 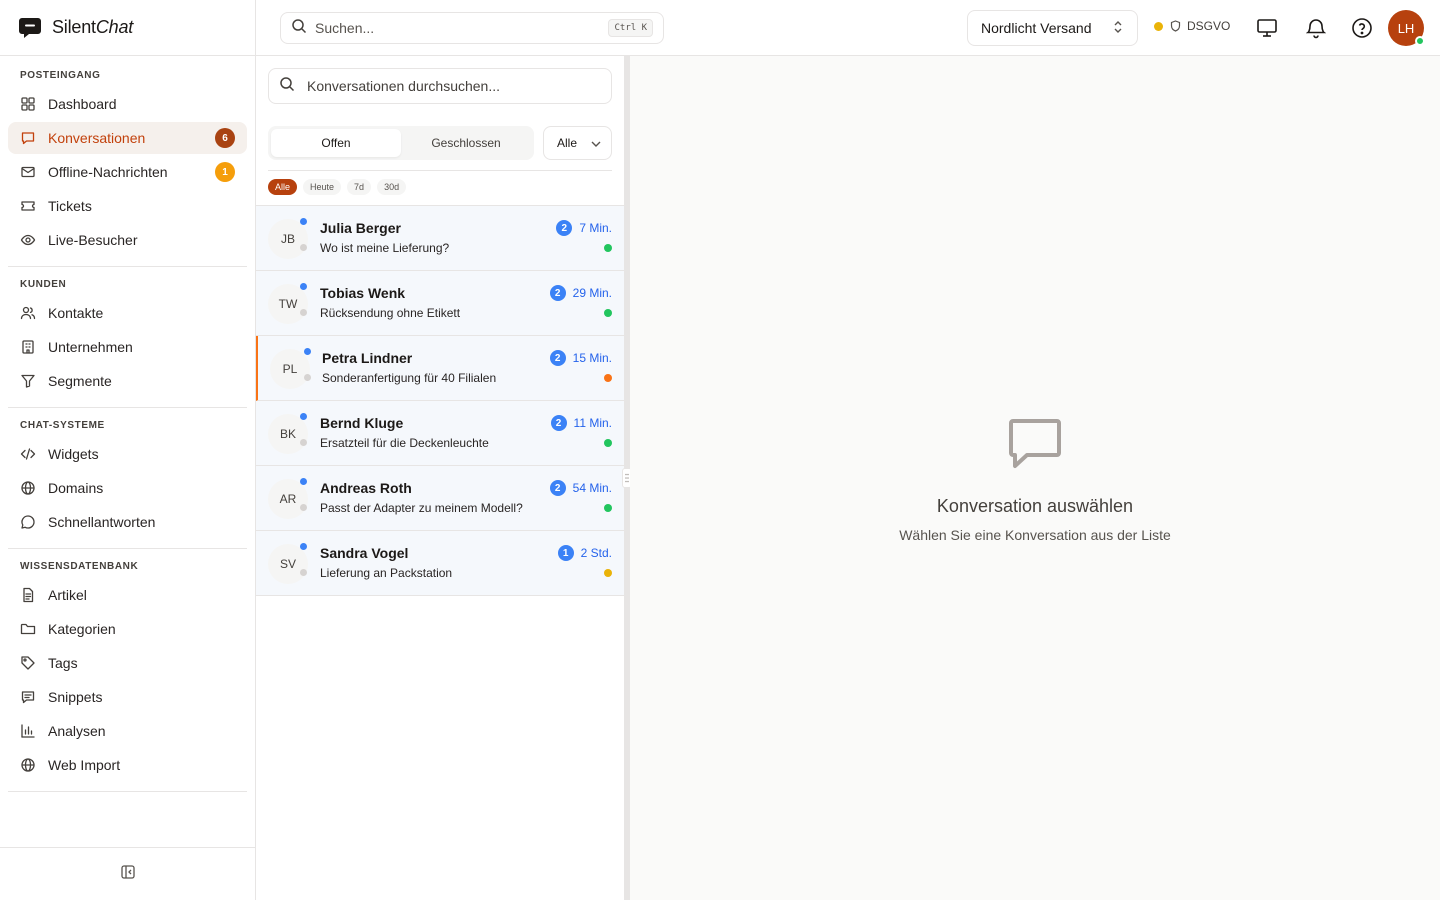 I want to click on time-chip-30d: 30d, so click(x=392, y=187).